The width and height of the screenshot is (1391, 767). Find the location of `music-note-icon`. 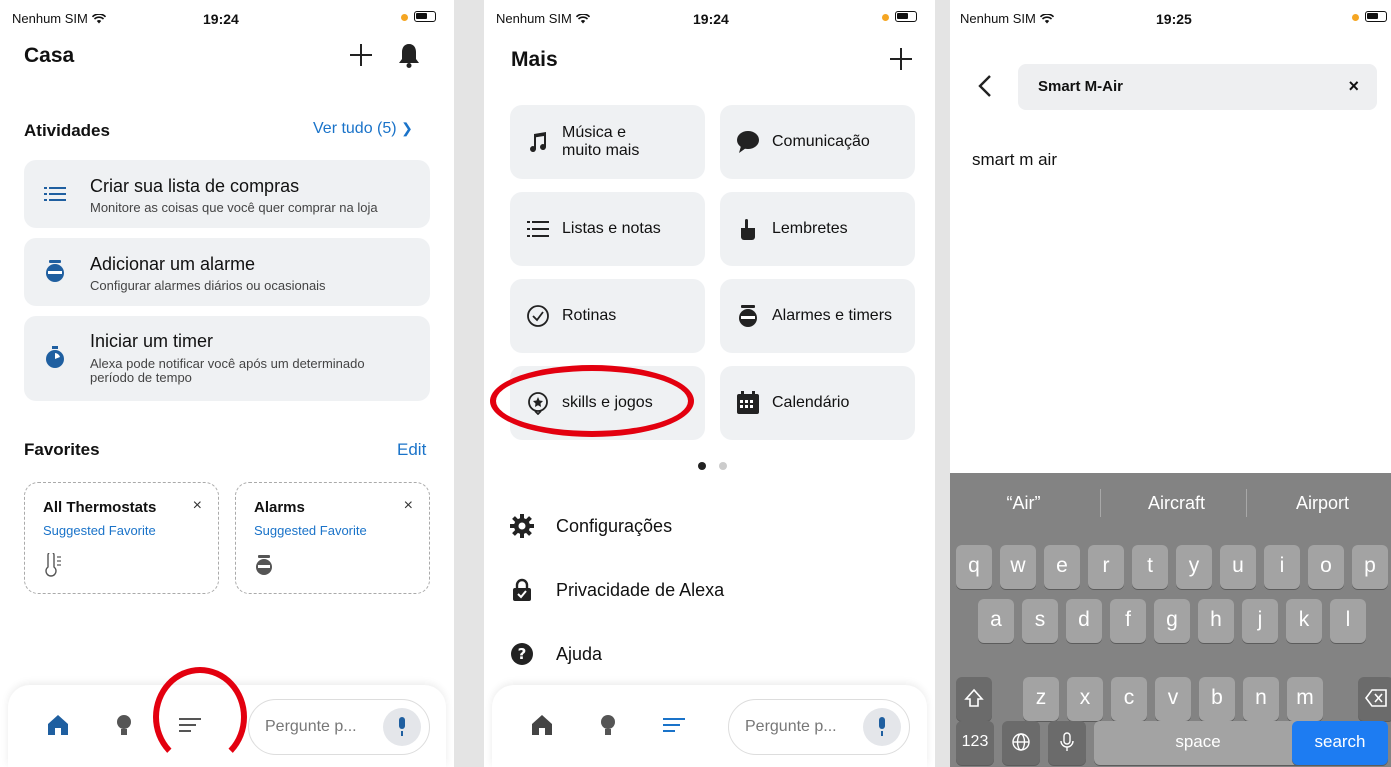

music-note-icon is located at coordinates (538, 142).